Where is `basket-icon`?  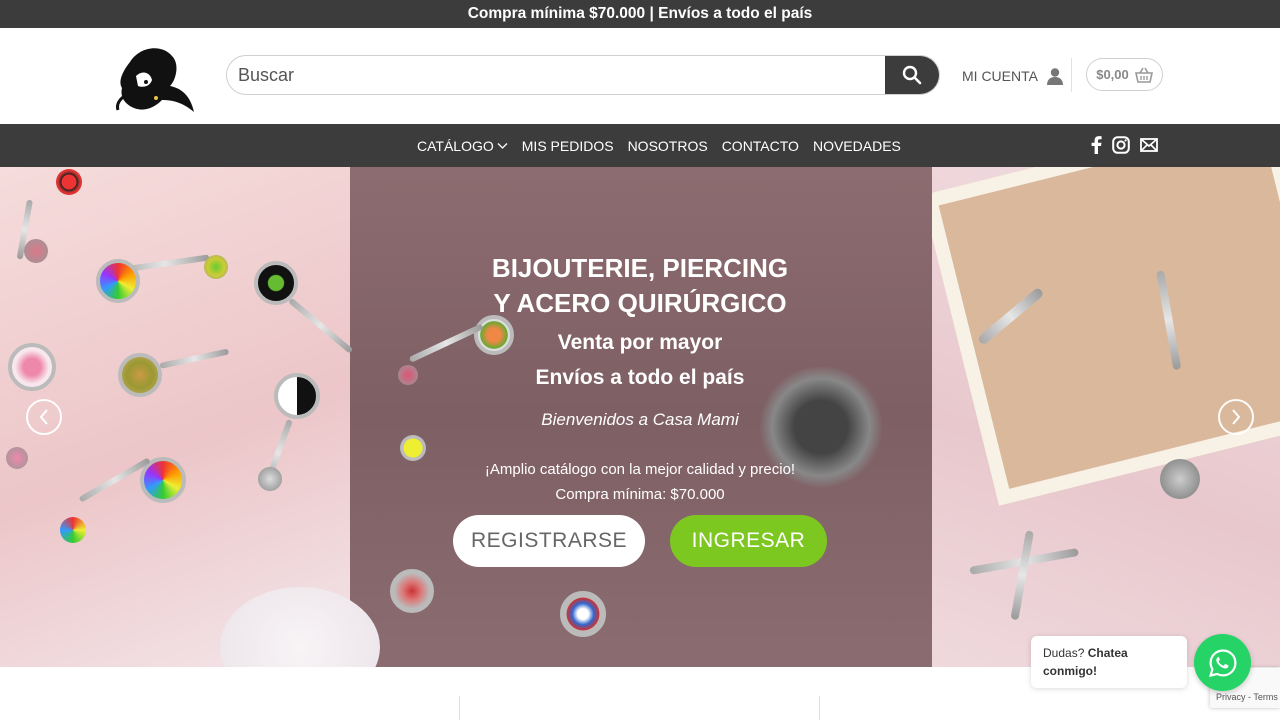 basket-icon is located at coordinates (1143, 75).